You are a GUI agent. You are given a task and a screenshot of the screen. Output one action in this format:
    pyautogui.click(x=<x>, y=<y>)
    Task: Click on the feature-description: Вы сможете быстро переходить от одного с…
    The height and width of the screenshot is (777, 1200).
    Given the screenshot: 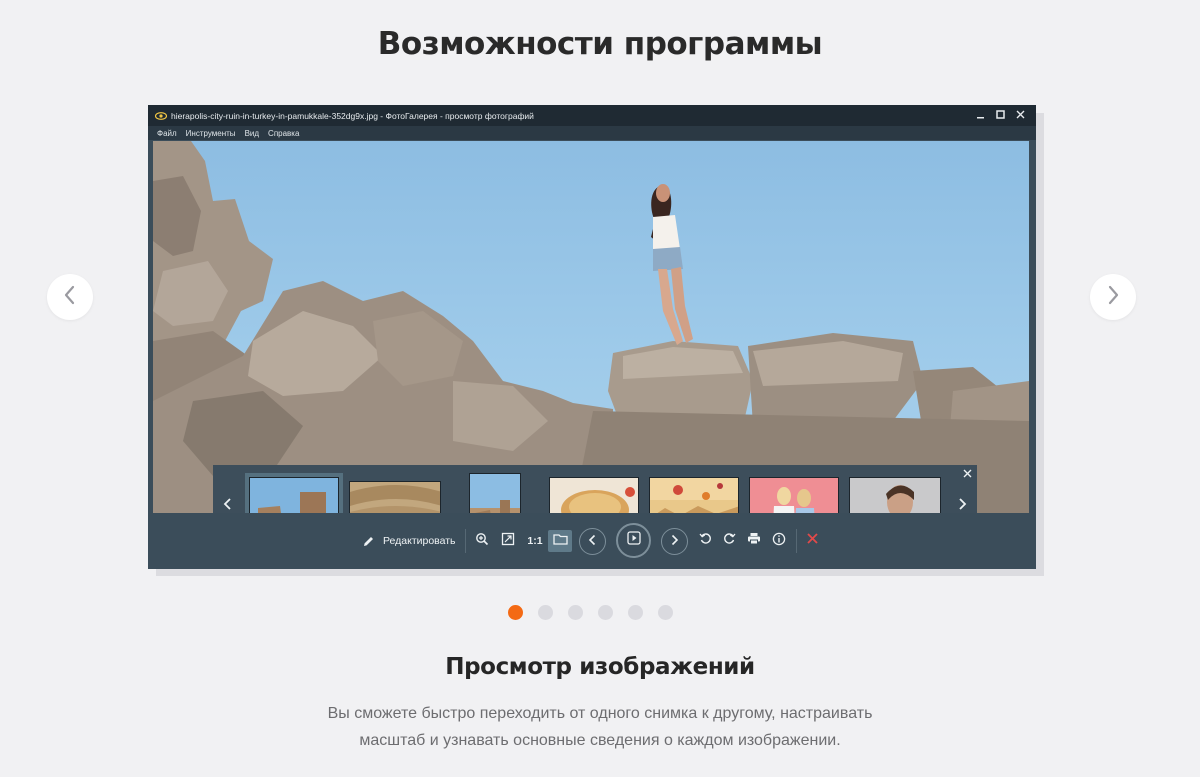 What is the action you would take?
    pyautogui.click(x=600, y=727)
    